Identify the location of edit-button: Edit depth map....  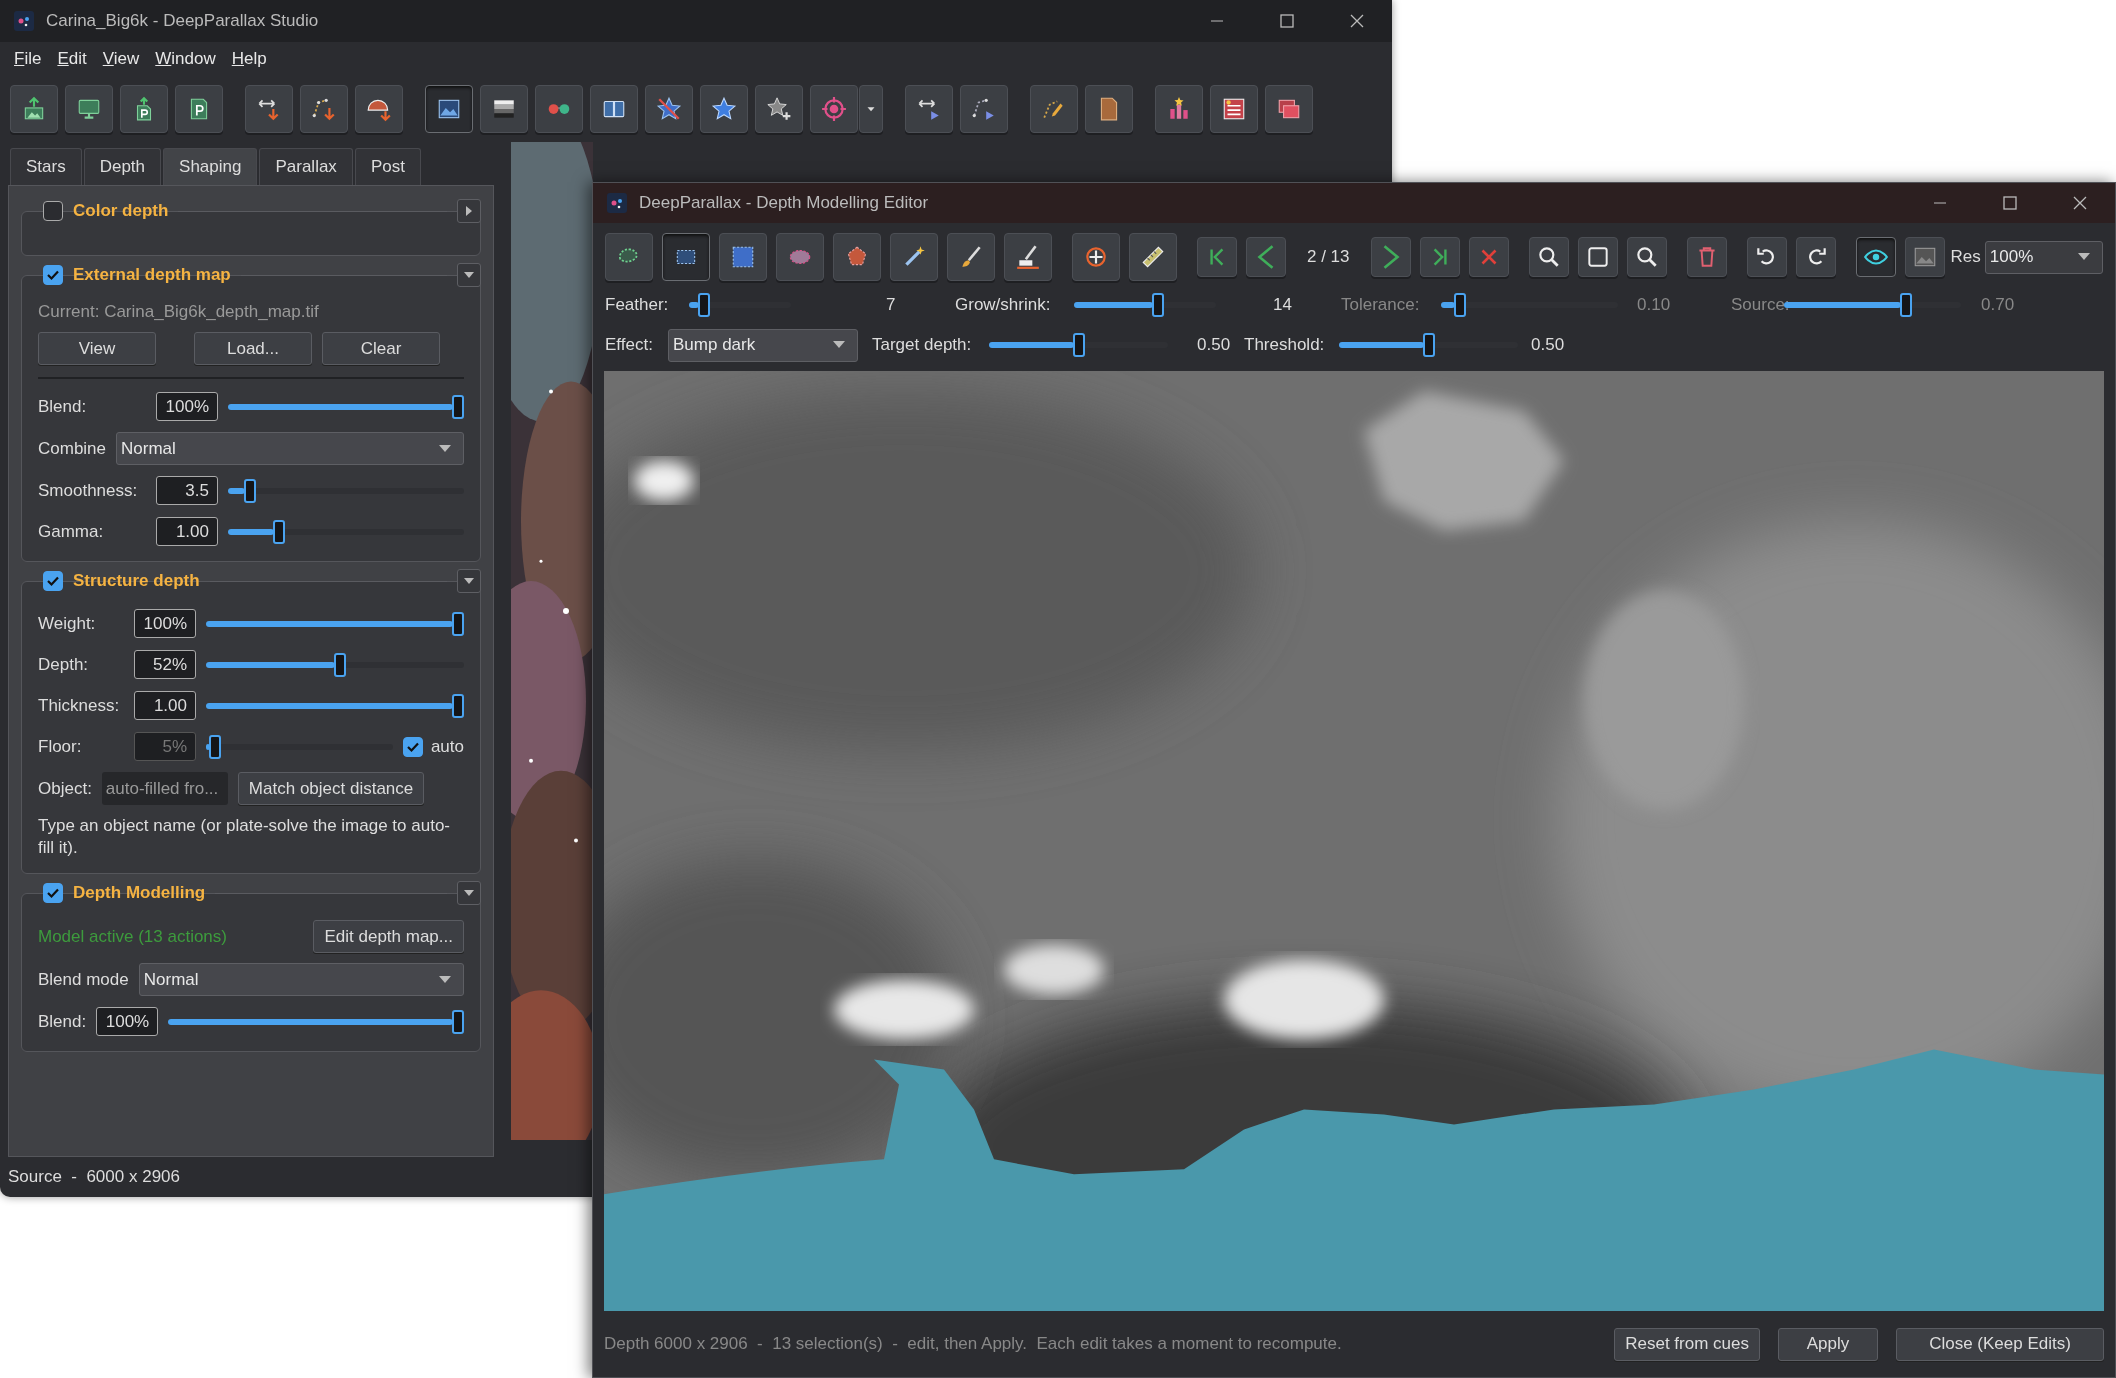
(388, 936).